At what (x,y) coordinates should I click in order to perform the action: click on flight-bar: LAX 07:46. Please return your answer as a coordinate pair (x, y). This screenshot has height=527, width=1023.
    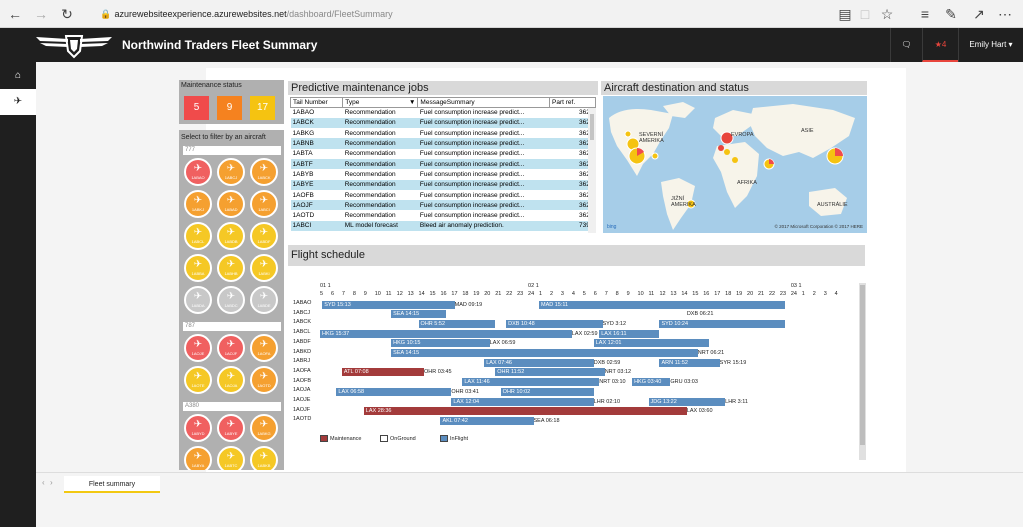
    Looking at the image, I should click on (539, 362).